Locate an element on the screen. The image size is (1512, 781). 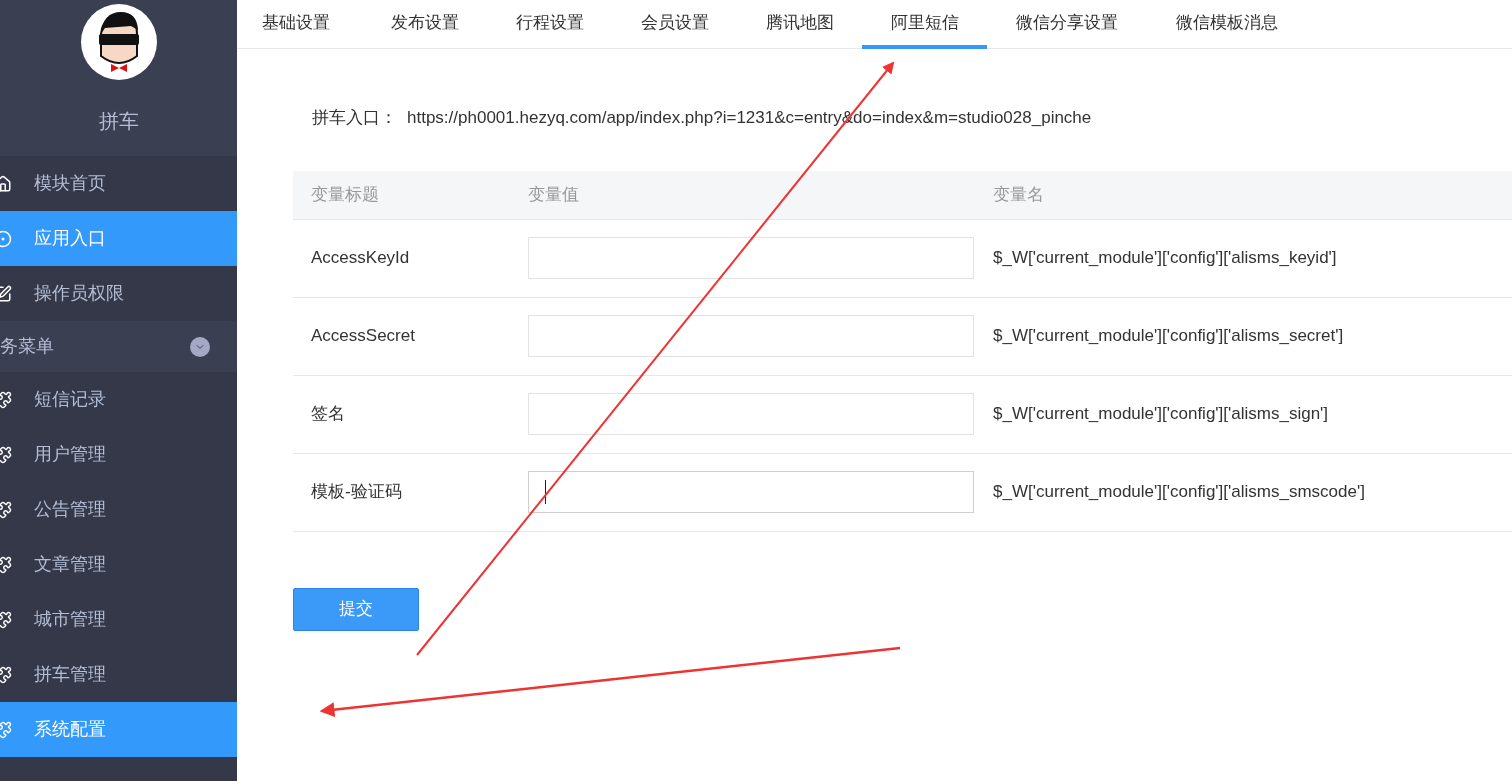
sidebar-item: 城市管理 is located at coordinates (118, 619).